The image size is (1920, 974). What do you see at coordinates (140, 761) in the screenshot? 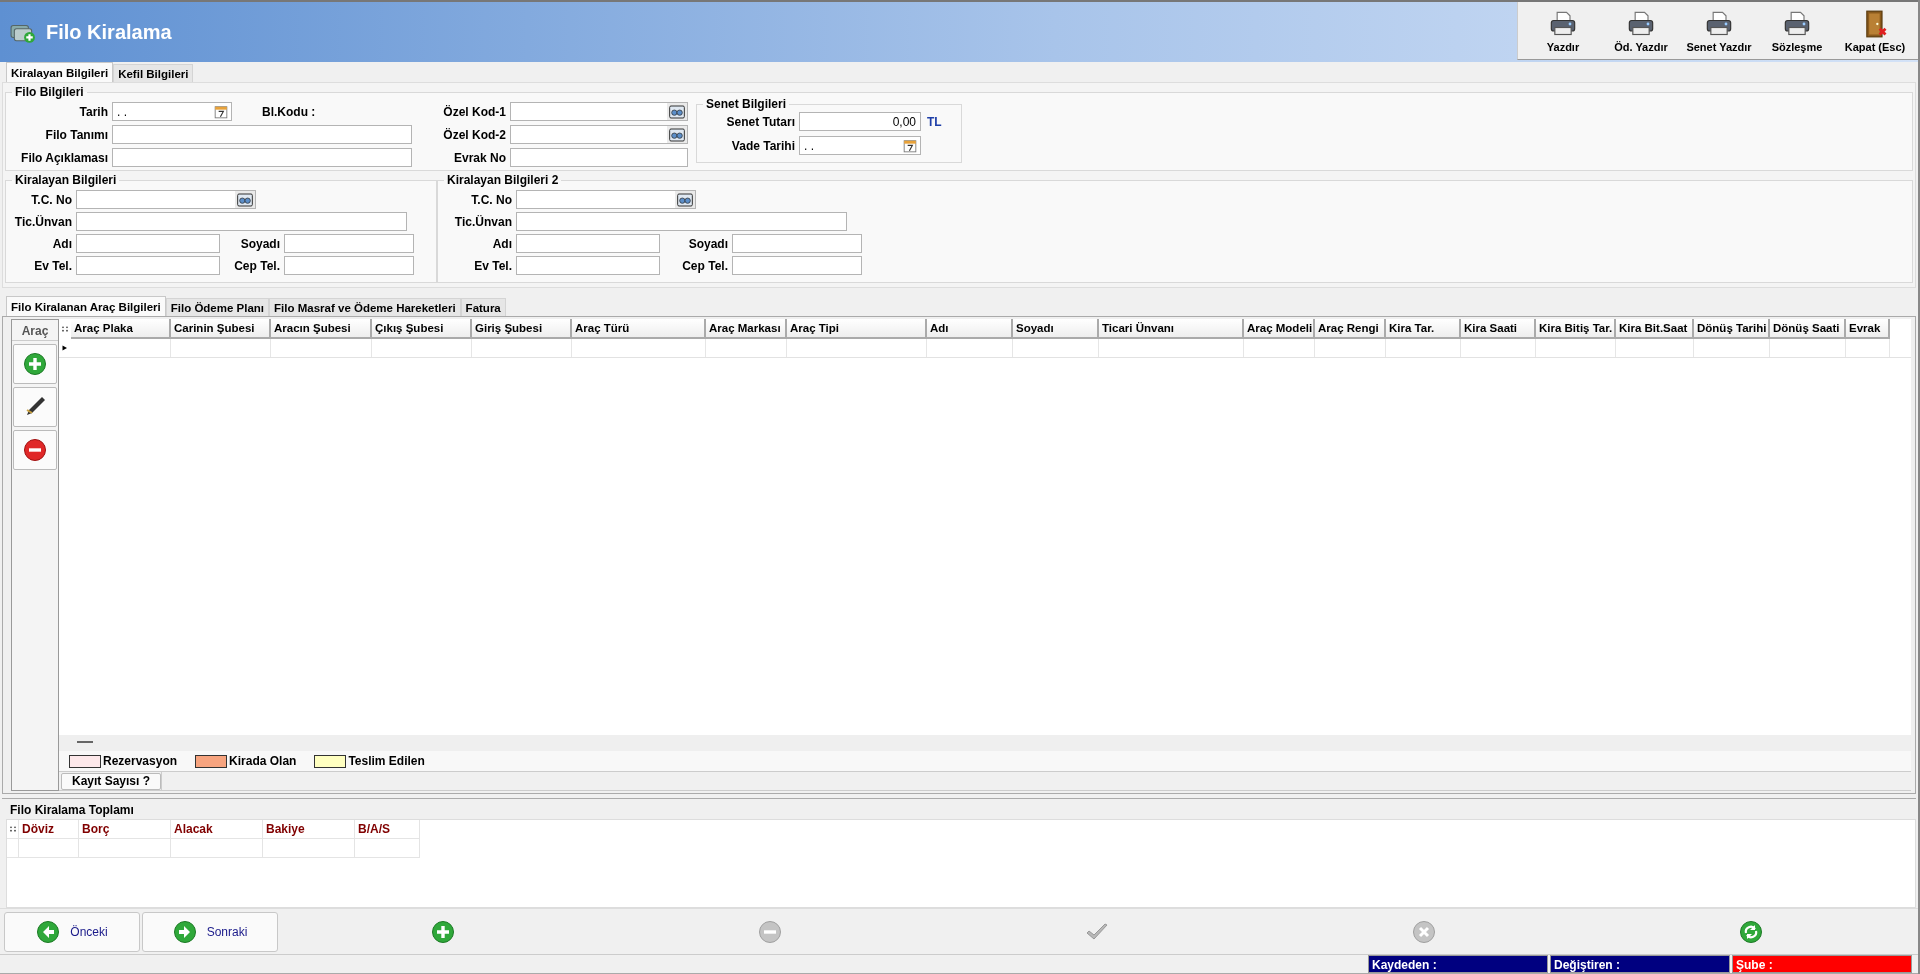
I see `legend-label: Rezervasyon` at bounding box center [140, 761].